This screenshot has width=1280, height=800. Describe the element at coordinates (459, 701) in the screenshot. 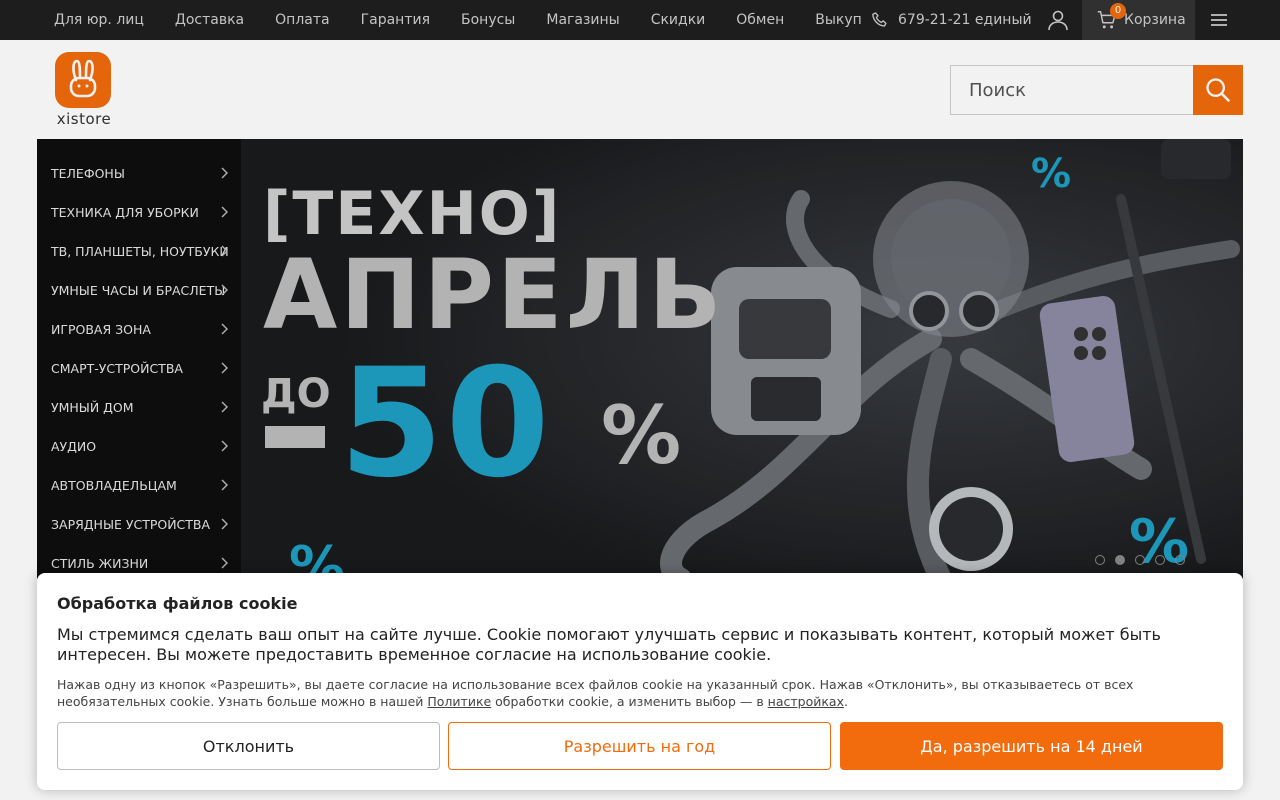

I see `policy-link: Политике` at that location.